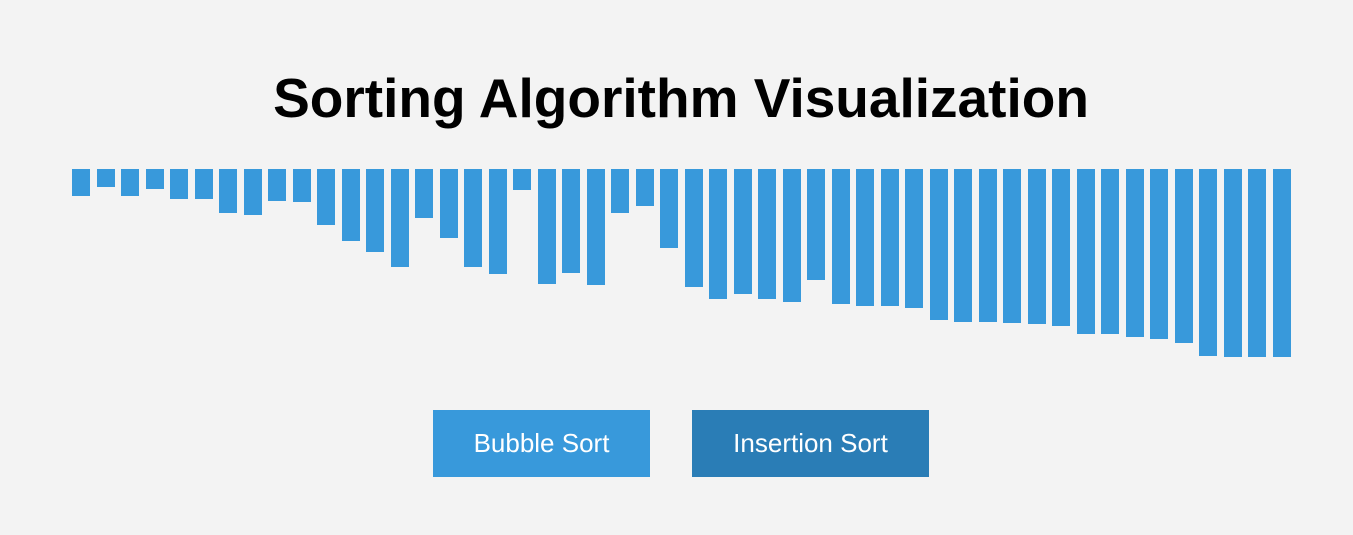  What do you see at coordinates (681, 98) in the screenshot?
I see `page-title: Sorting Algorithm Visualization` at bounding box center [681, 98].